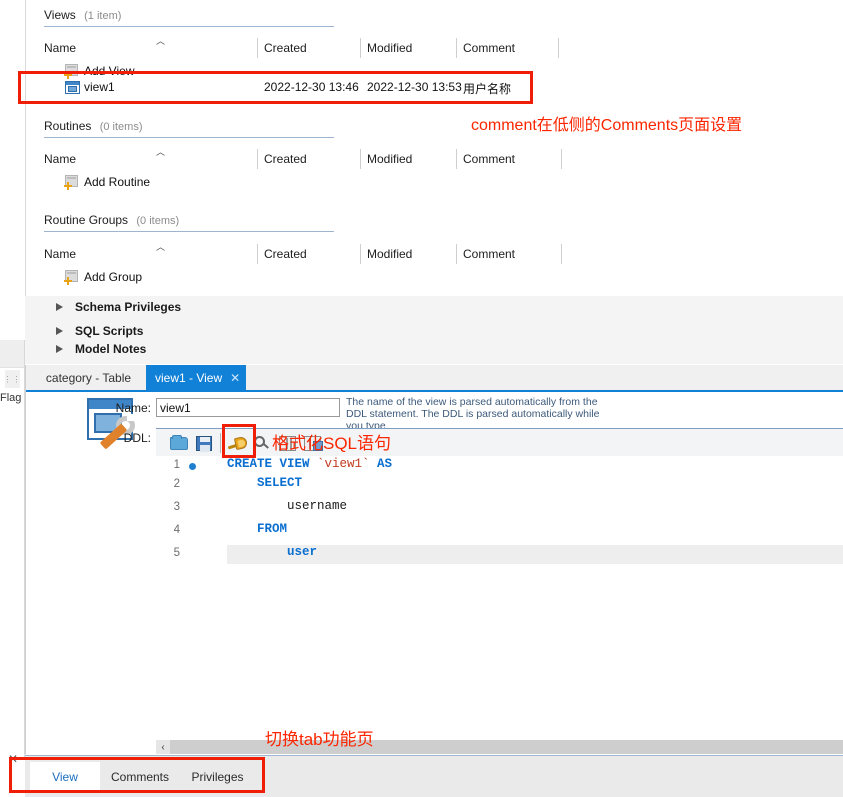 This screenshot has height=797, width=843. Describe the element at coordinates (389, 163) in the screenshot. I see `col-header-routines-modified: Modified` at that location.